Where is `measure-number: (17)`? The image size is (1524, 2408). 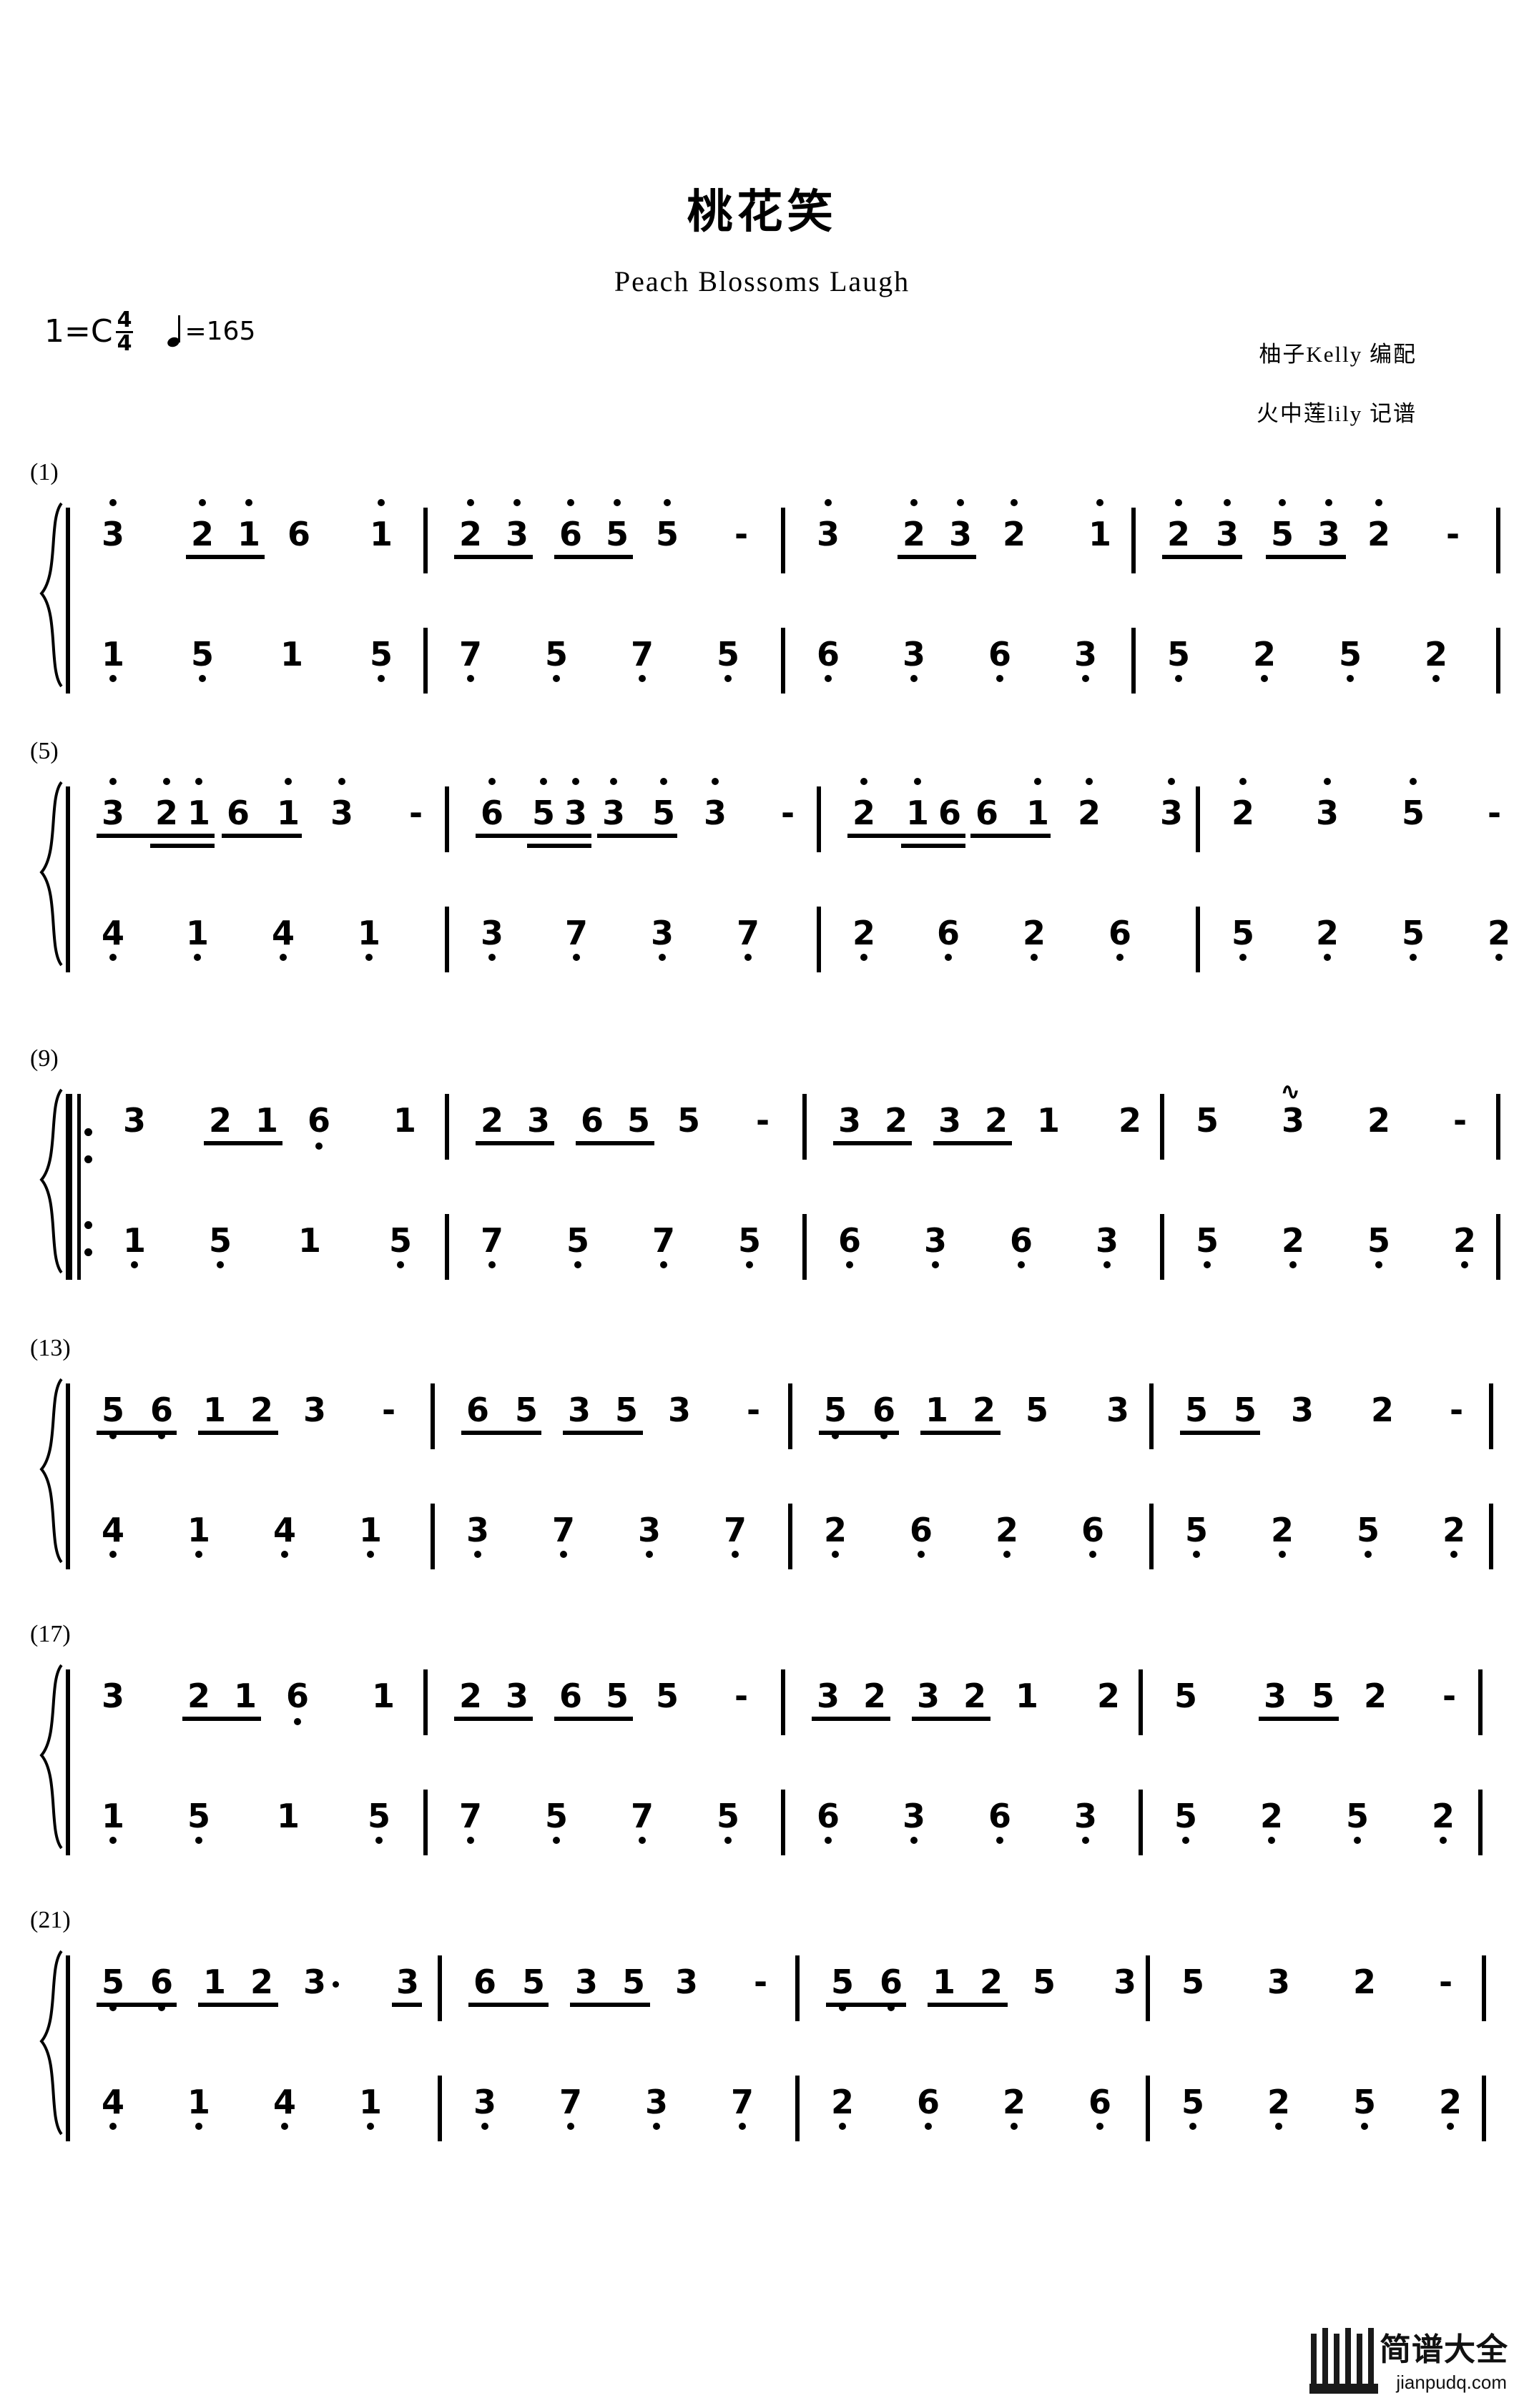
measure-number: (17) is located at coordinates (51, 1634).